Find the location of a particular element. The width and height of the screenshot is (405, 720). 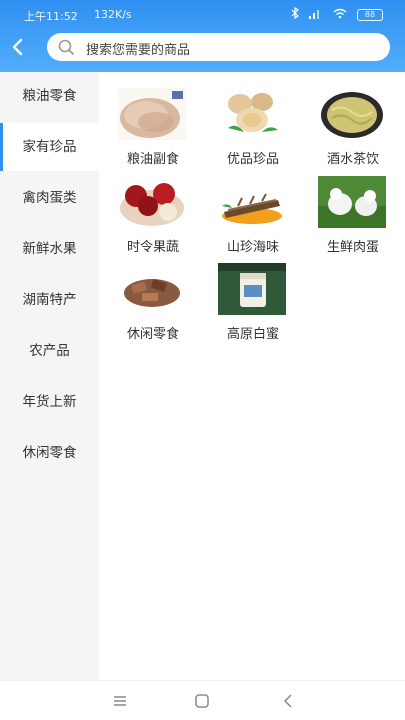

sidebar-item-label: 粮油零食 is located at coordinates (49, 96).